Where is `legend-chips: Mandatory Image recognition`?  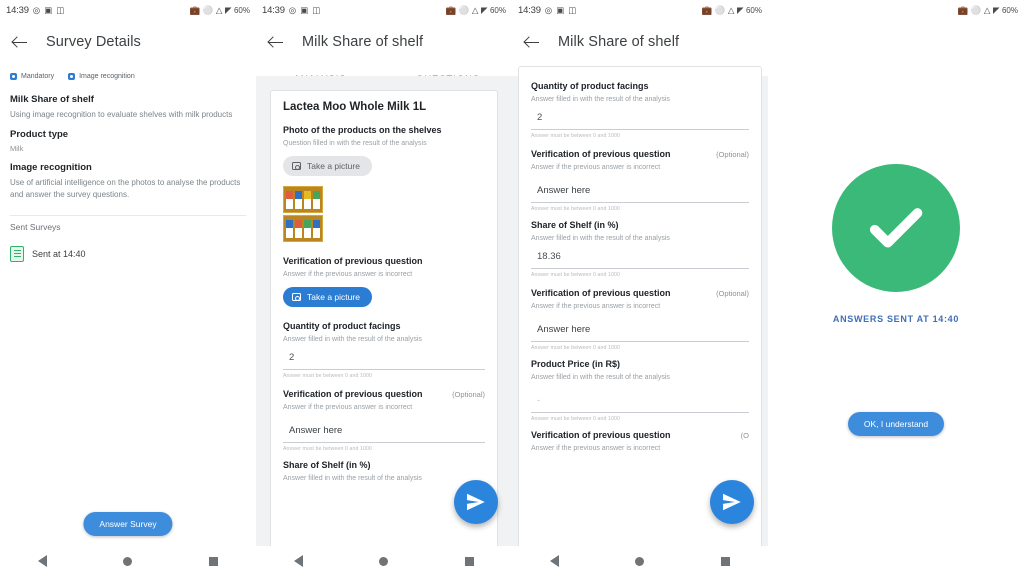 legend-chips: Mandatory Image recognition is located at coordinates (128, 75).